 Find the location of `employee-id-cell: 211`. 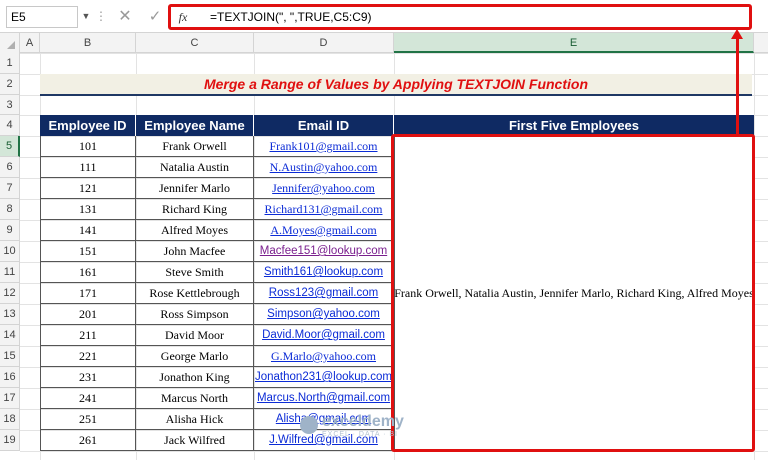

employee-id-cell: 211 is located at coordinates (88, 335).